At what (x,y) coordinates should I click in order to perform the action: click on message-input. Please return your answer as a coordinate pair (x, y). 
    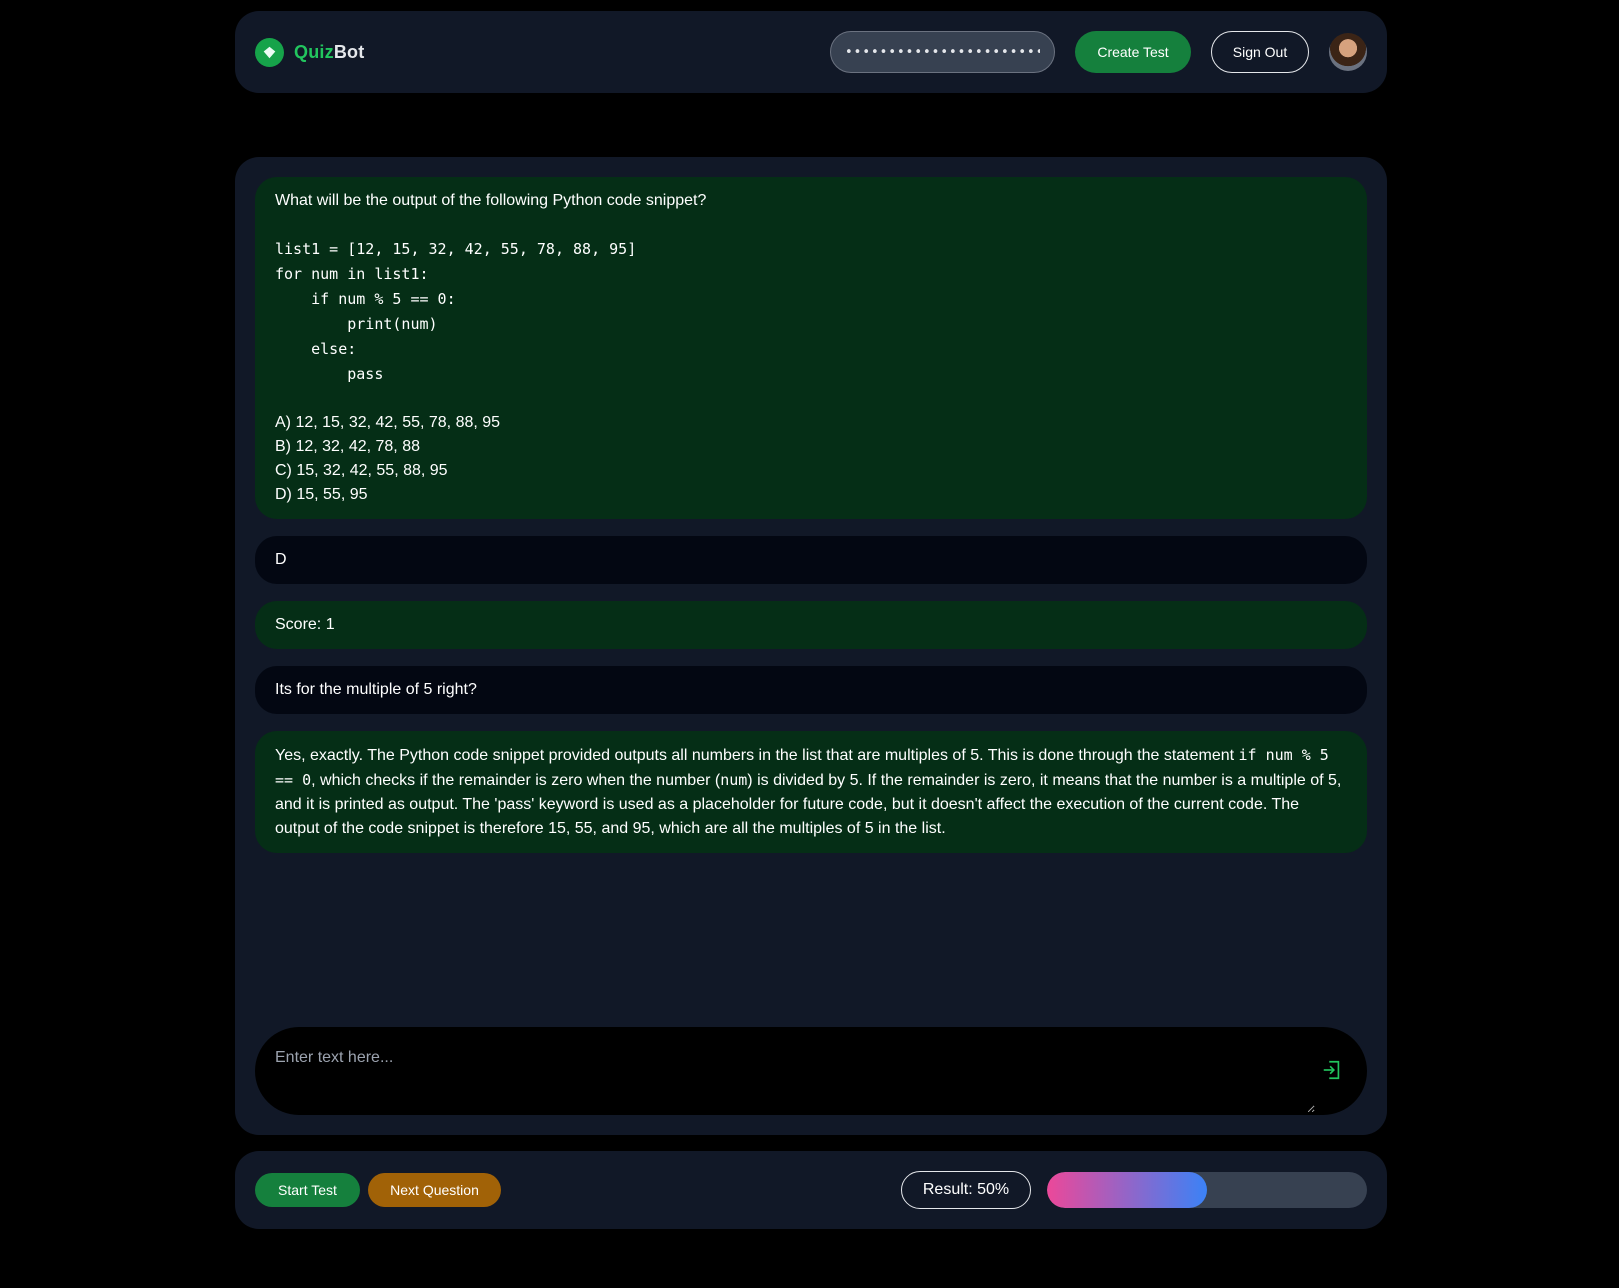
    Looking at the image, I should click on (785, 1070).